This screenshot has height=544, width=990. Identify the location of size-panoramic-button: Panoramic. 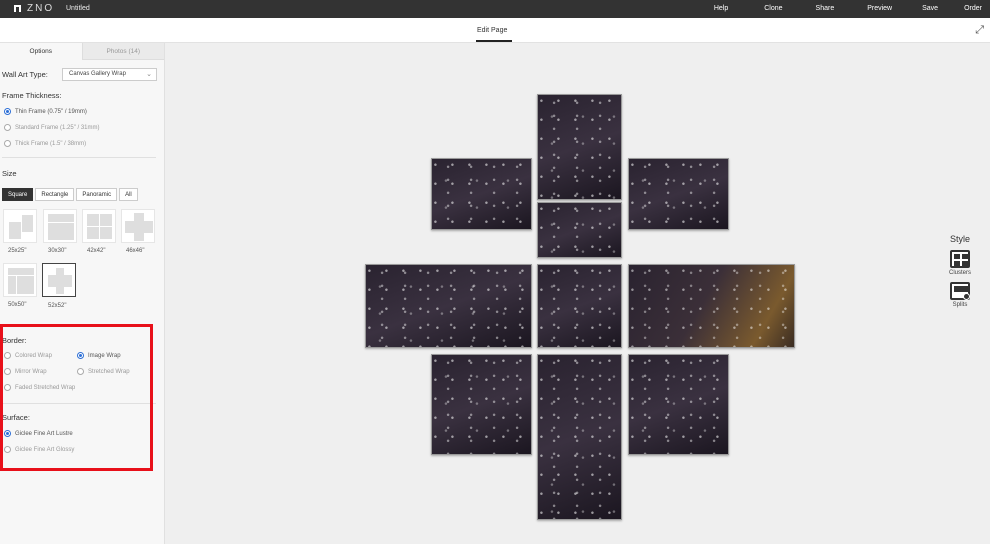
(97, 194).